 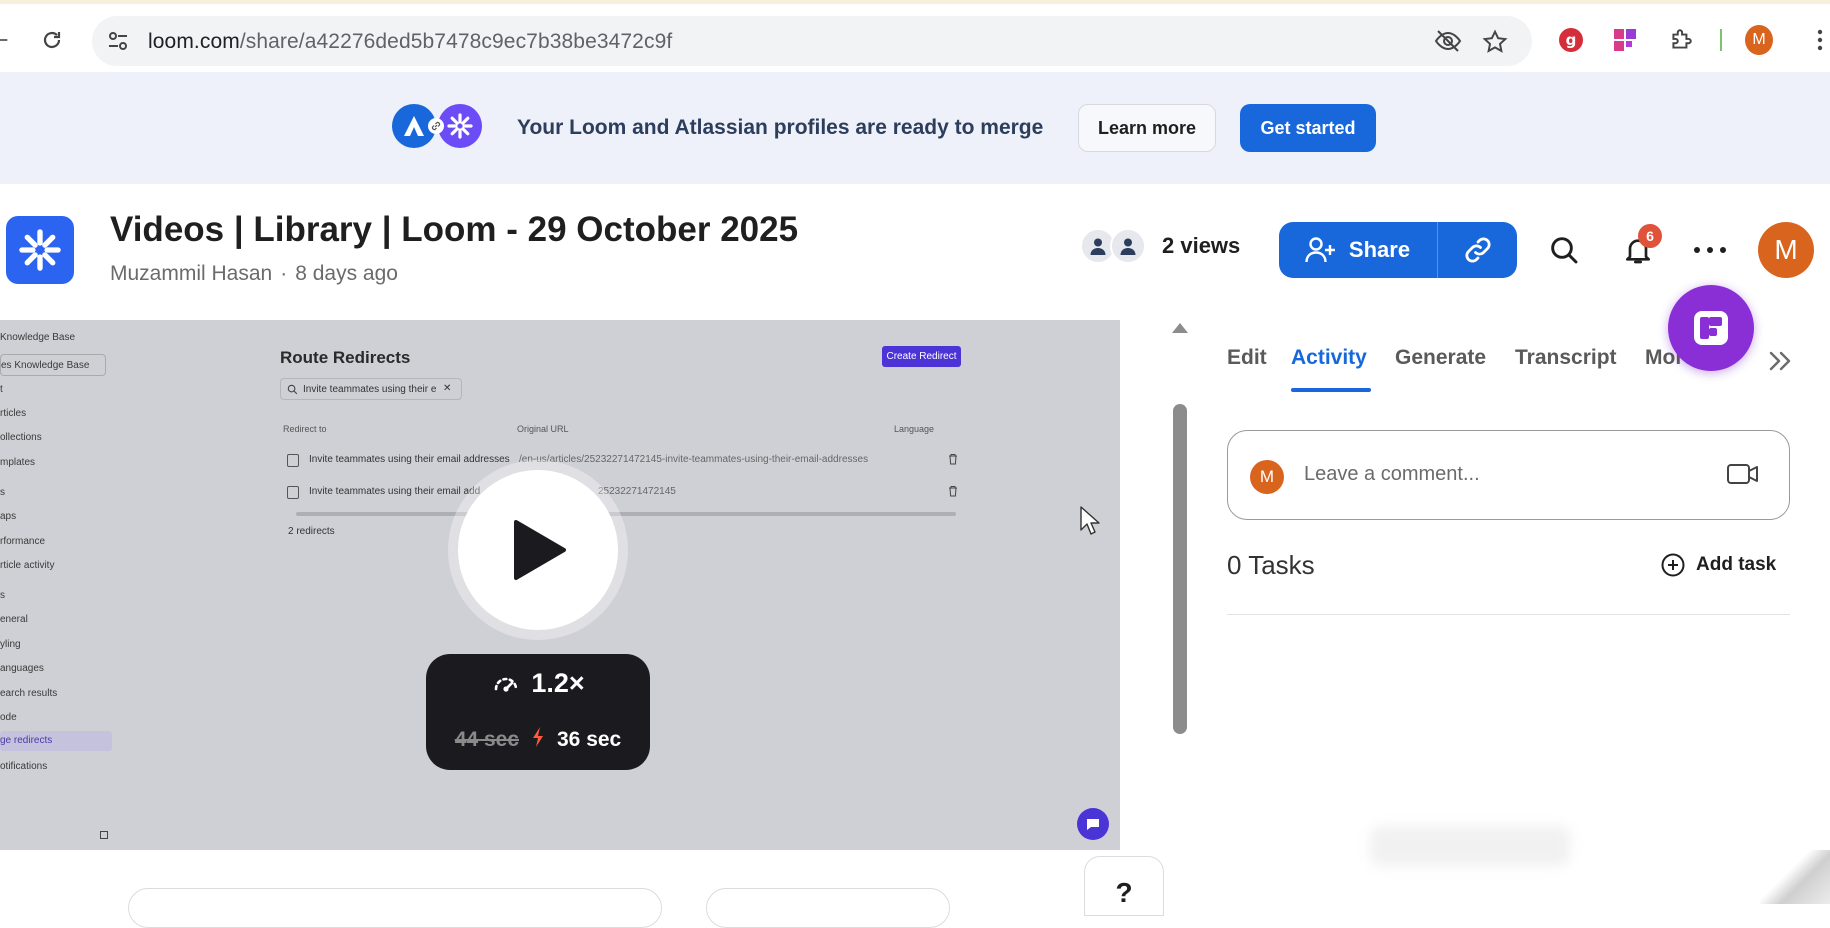 I want to click on lightning-icon, so click(x=538, y=740).